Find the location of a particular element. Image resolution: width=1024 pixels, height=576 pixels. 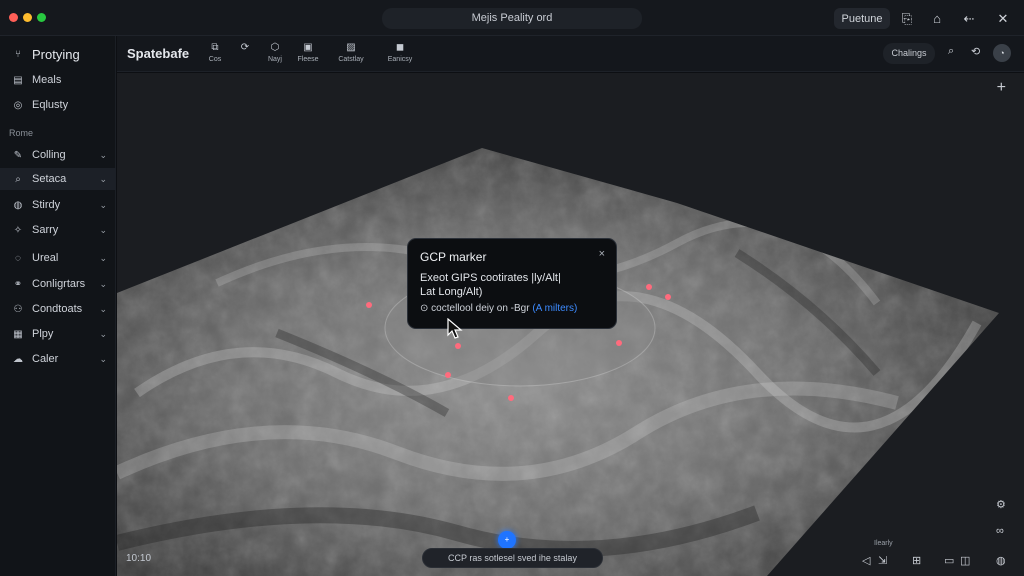

people-icon: ⚇ is located at coordinates (18, 309).